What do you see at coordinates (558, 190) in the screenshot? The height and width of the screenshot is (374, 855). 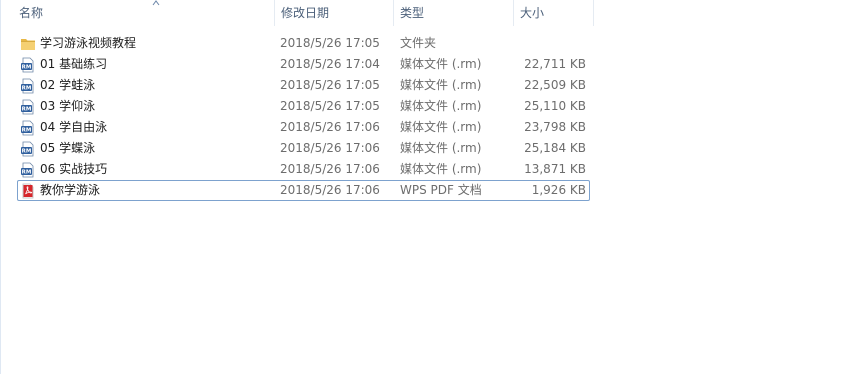 I see `file-size: 1,926 KB` at bounding box center [558, 190].